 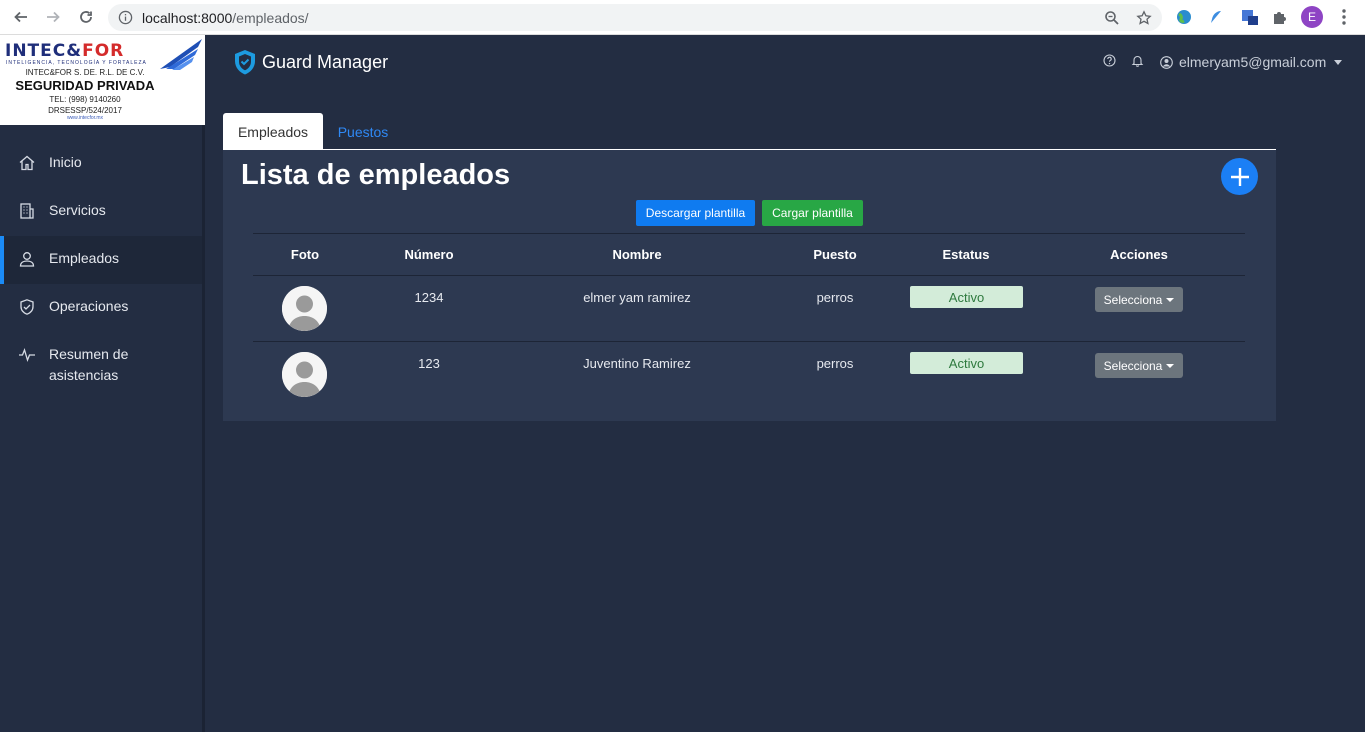 What do you see at coordinates (1137, 60) in the screenshot?
I see `bell-icon` at bounding box center [1137, 60].